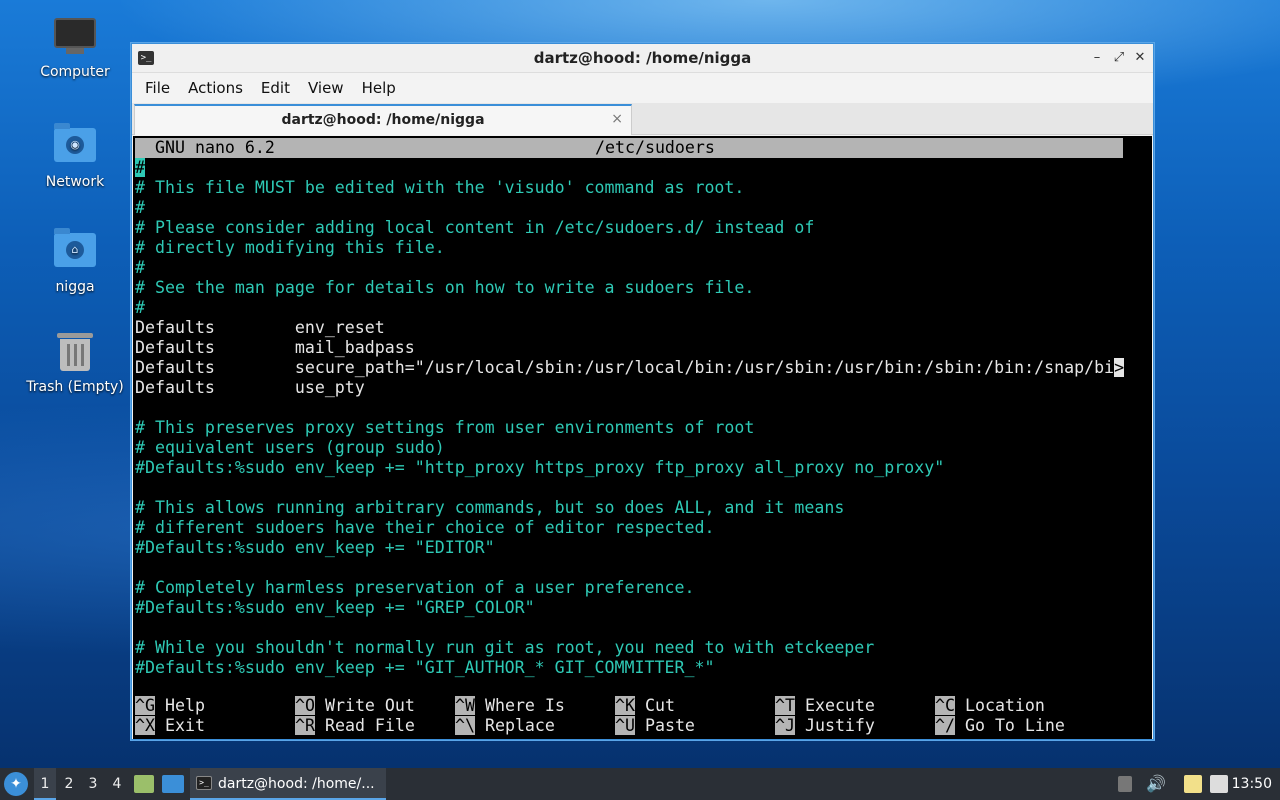 This screenshot has width=1280, height=800. I want to click on workspace-2: 2, so click(69, 784).